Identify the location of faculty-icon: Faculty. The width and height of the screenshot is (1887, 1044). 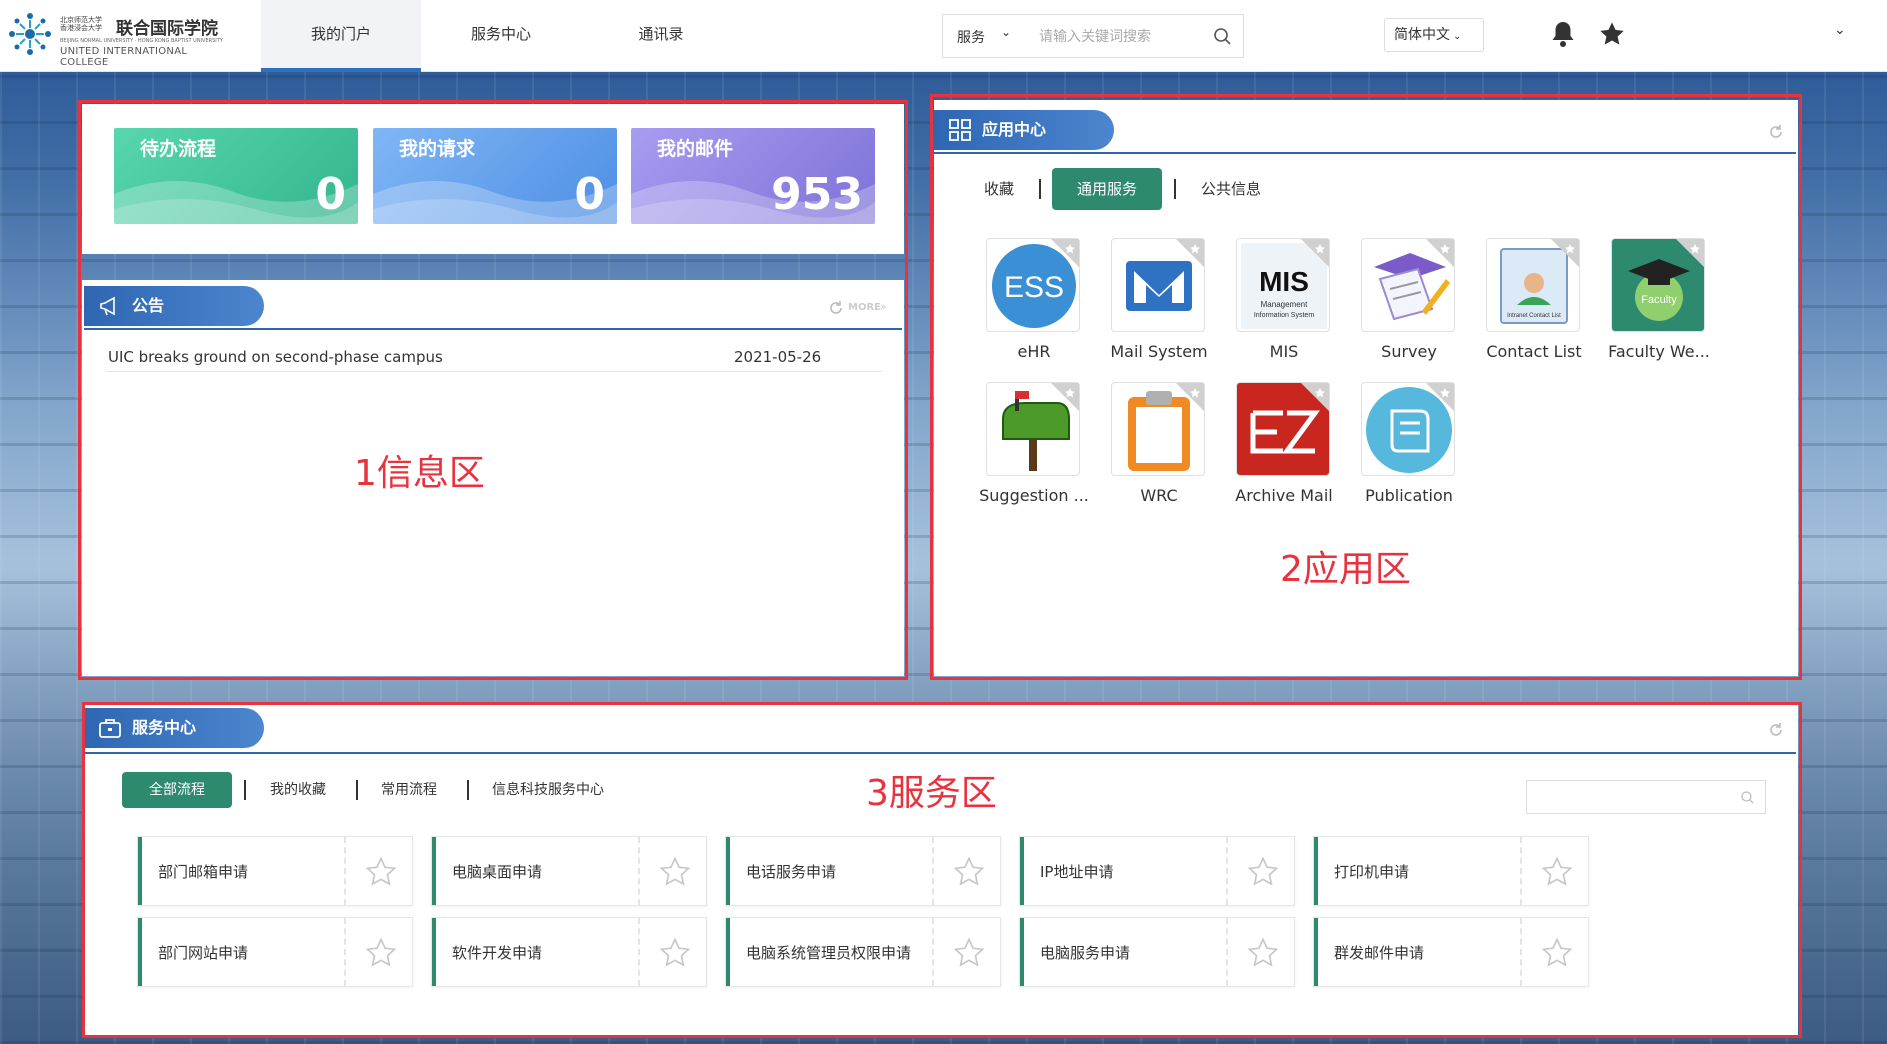
(1658, 285).